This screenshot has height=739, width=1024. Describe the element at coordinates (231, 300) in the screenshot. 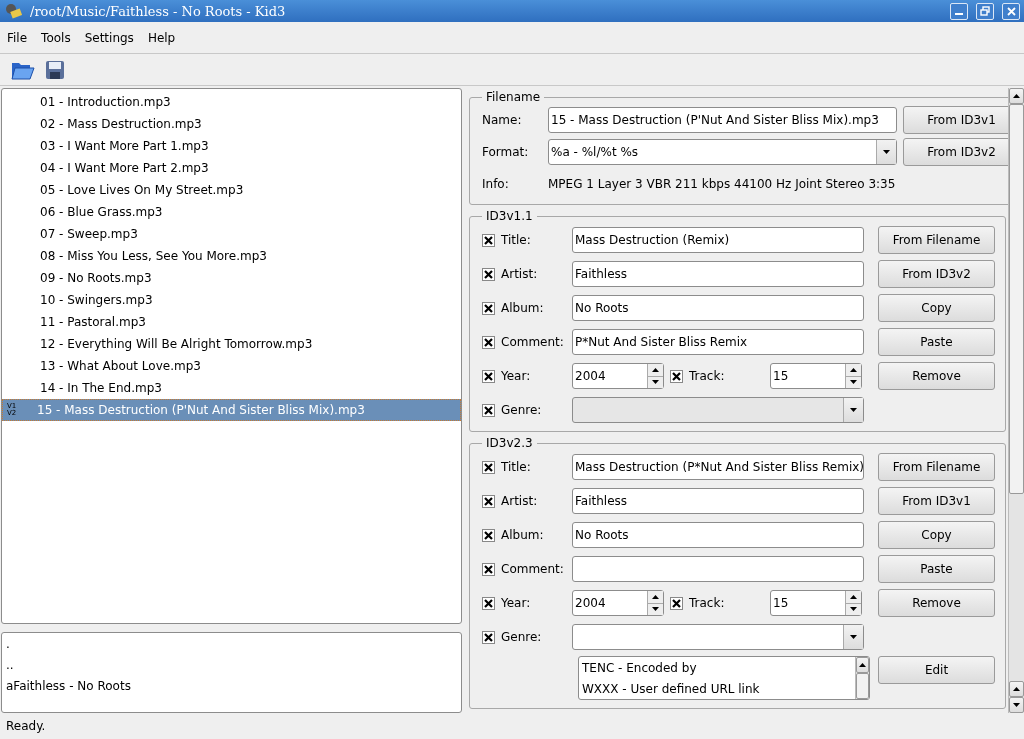

I see `file-row: 10 - Swingers.mp3` at that location.